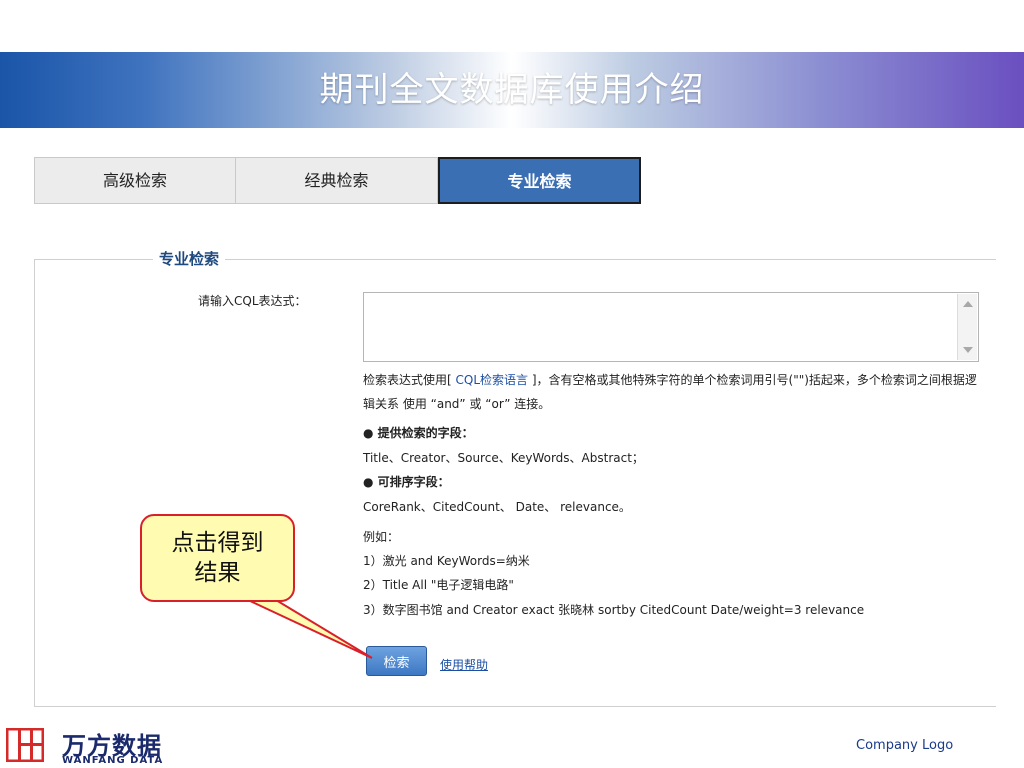 Image resolution: width=1024 pixels, height=768 pixels. I want to click on callout-bubble: 点击得到 结果, so click(217, 558).